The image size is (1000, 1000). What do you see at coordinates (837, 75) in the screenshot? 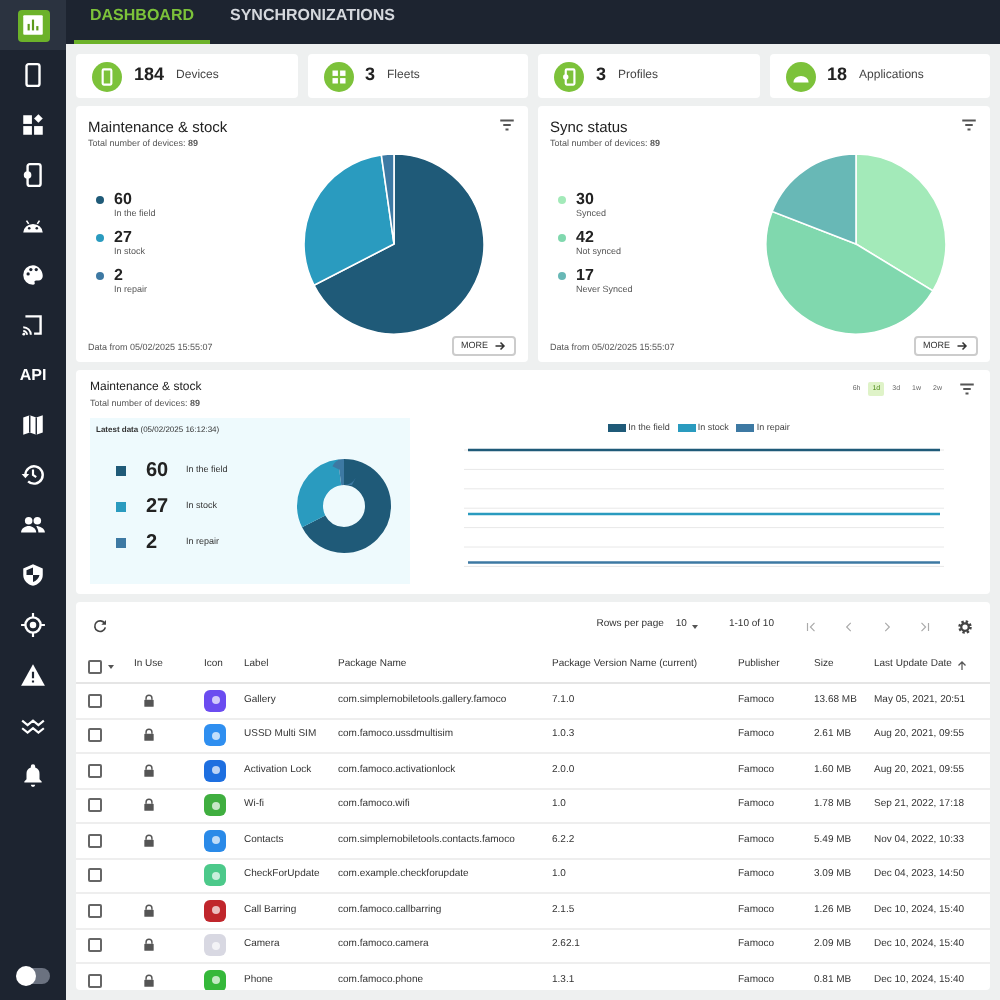
I see `stat-count: 18` at bounding box center [837, 75].